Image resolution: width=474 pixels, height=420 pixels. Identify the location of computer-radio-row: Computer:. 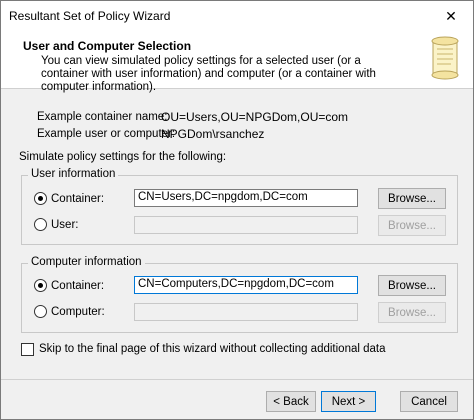
(69, 311).